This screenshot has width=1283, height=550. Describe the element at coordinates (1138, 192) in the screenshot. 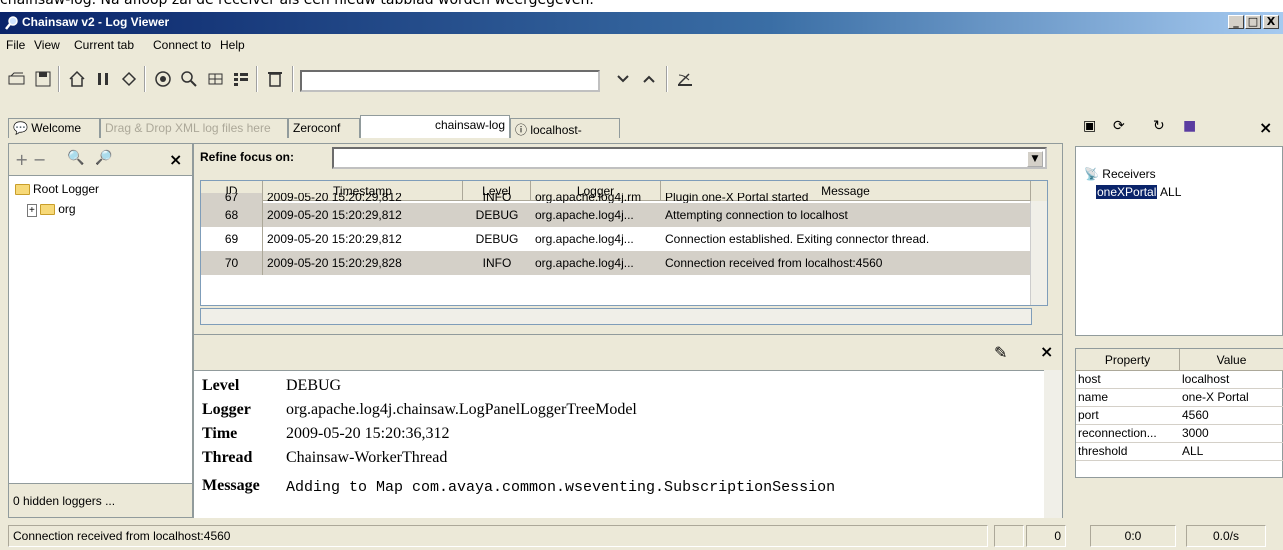

I see `receiver-item: oneXPortal ALL` at that location.